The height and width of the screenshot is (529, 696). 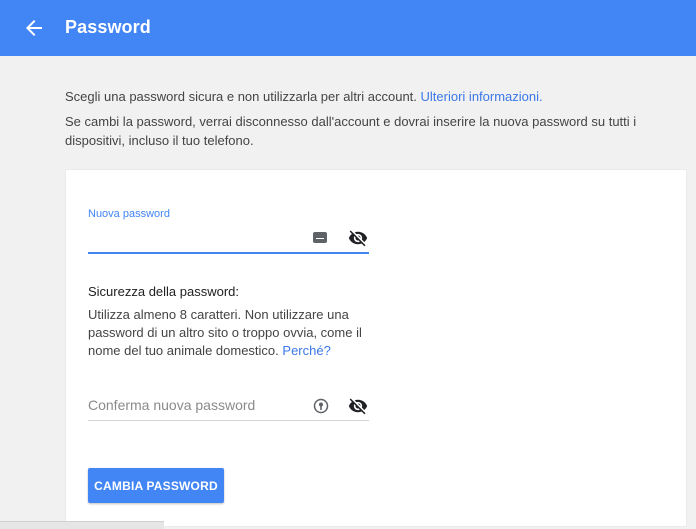 I want to click on arrow-back-icon, so click(x=34, y=28).